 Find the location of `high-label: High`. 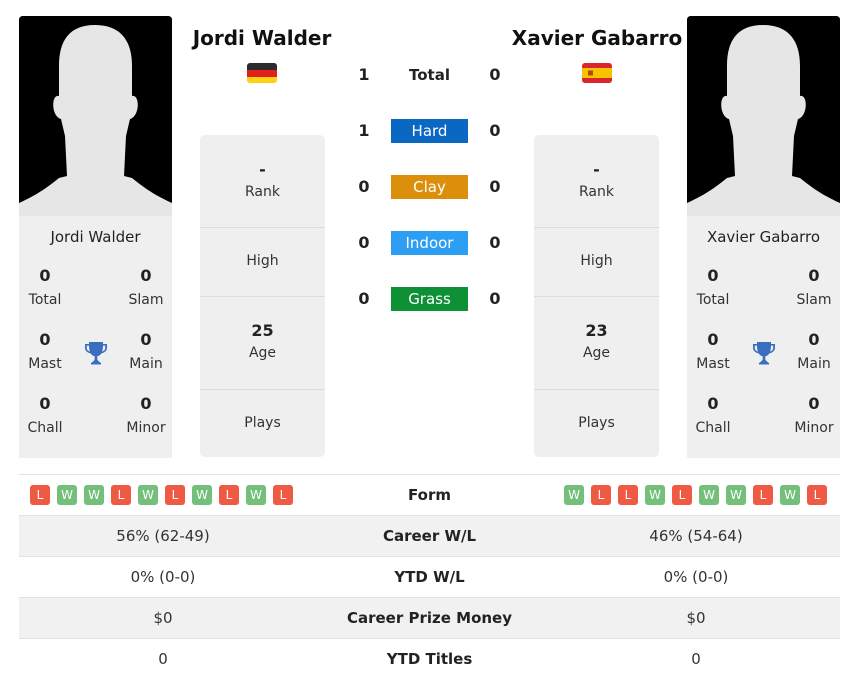

high-label: High is located at coordinates (596, 261).